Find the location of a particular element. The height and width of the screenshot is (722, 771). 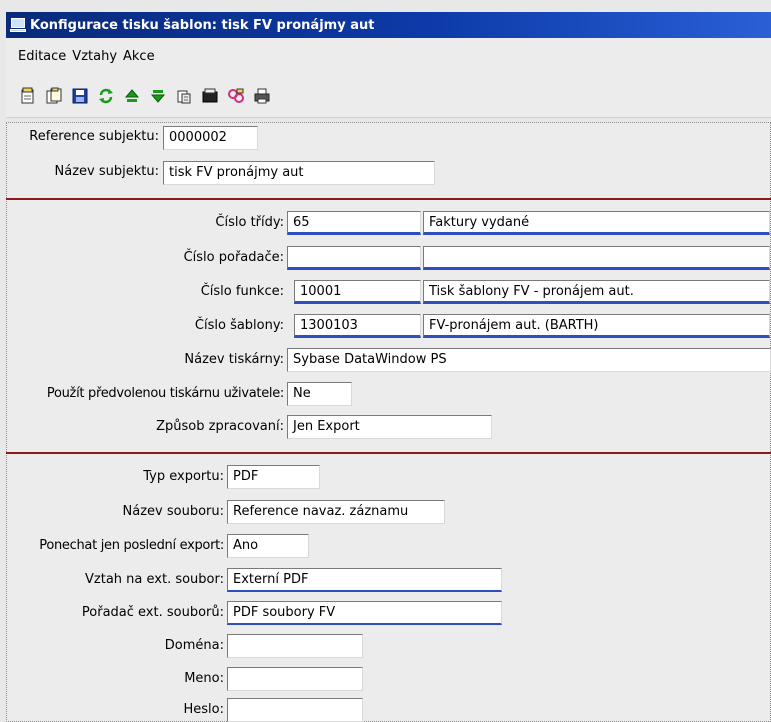

func-label: Číslo funkce: is located at coordinates (242, 291).